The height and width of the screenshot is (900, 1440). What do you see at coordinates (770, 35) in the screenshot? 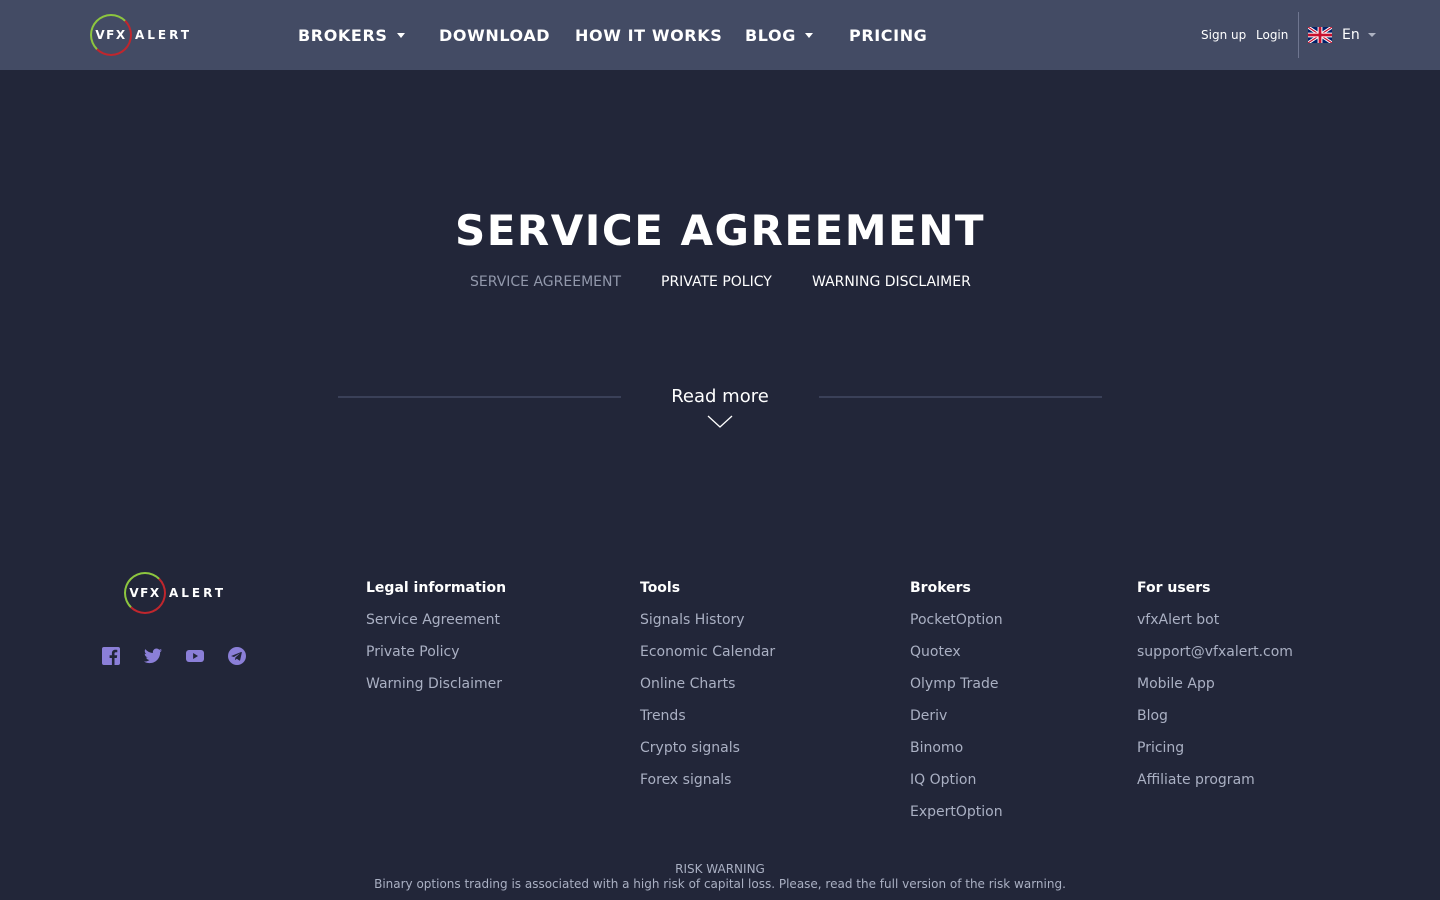
I see `nav-blog-label: BLOG` at bounding box center [770, 35].